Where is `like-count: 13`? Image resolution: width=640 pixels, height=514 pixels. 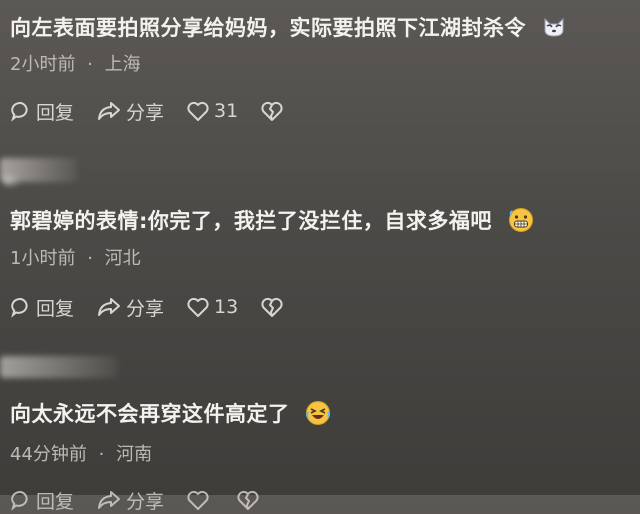
like-count: 13 is located at coordinates (226, 307).